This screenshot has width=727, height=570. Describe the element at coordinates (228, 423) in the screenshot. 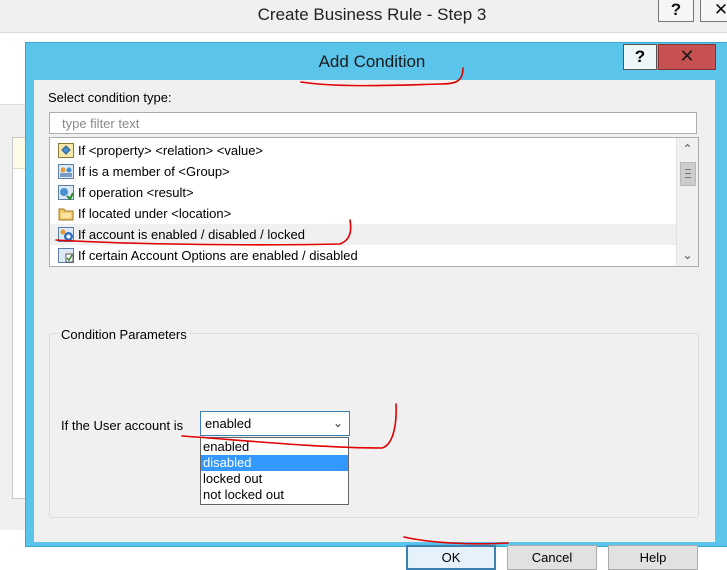

I see `combobox-value: enabled` at that location.